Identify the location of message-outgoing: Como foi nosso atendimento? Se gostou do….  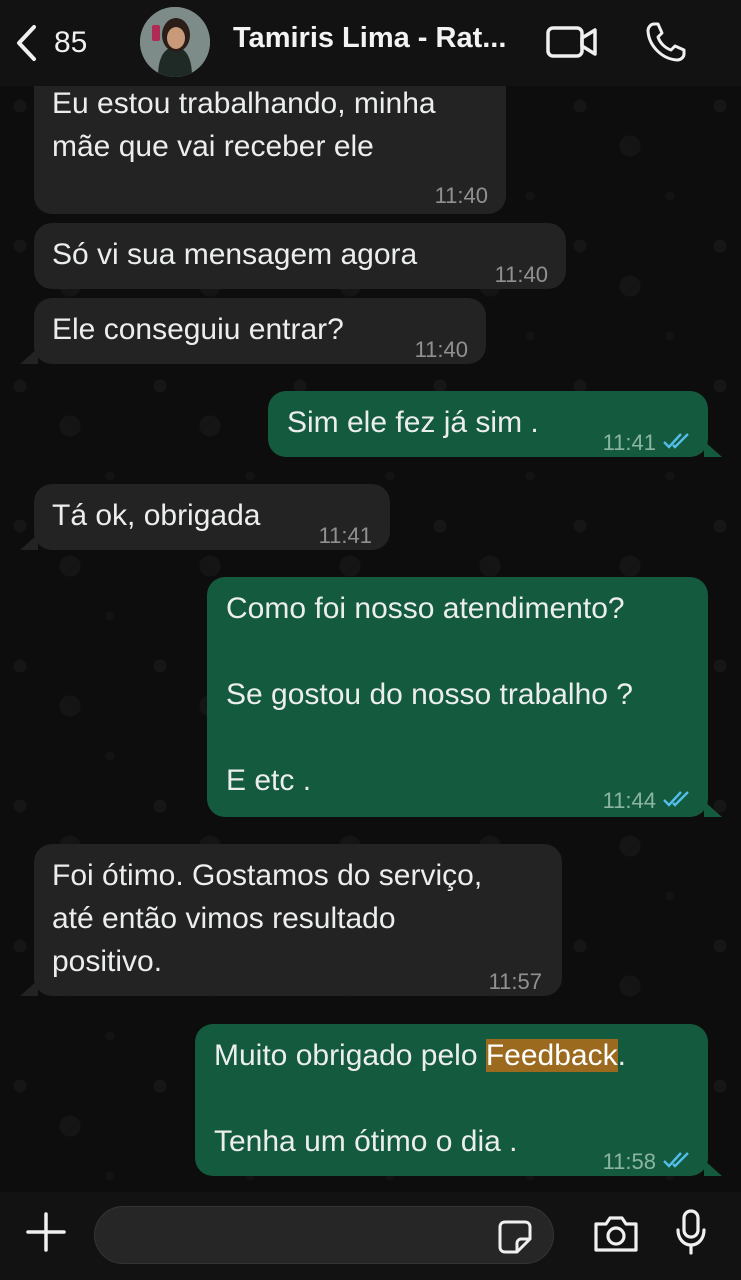
(464, 697).